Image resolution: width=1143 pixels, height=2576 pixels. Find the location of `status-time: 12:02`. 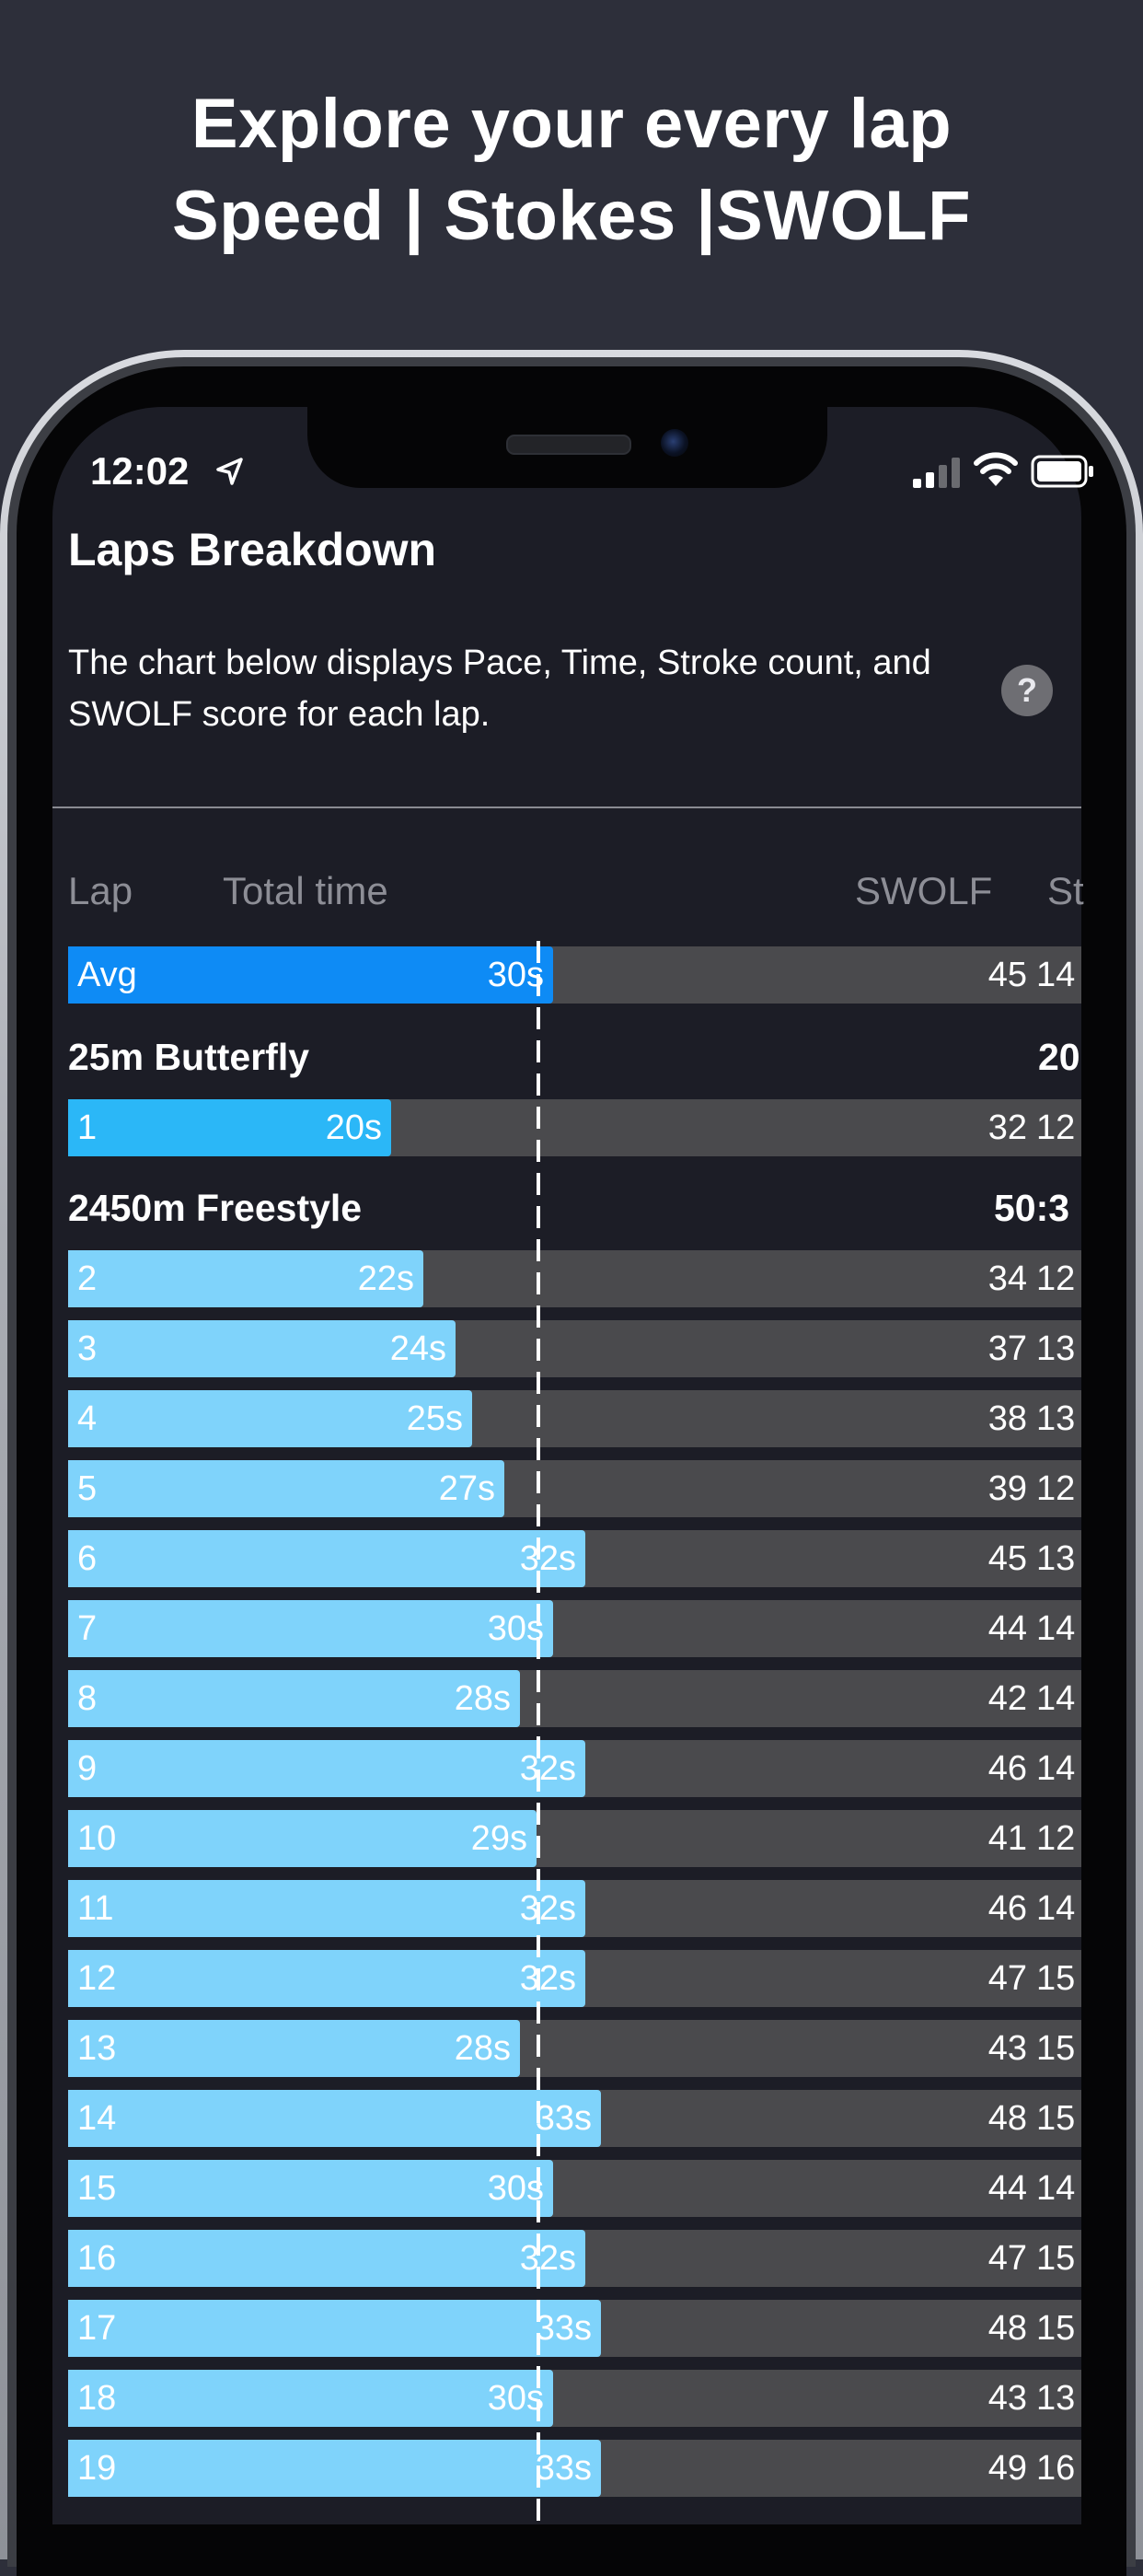

status-time: 12:02 is located at coordinates (140, 471).